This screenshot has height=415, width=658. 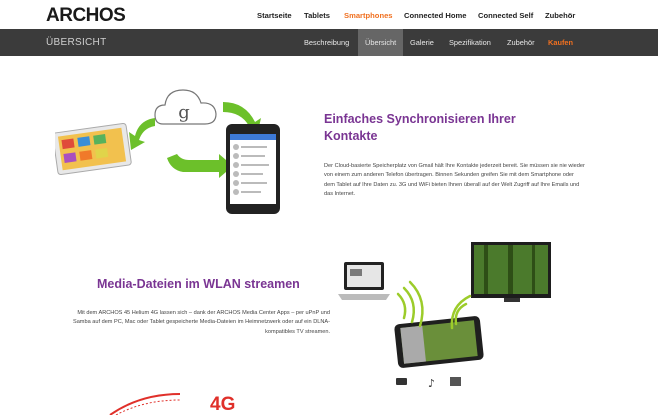 I want to click on subnav-title: ÜBERSICHT, so click(x=76, y=42).